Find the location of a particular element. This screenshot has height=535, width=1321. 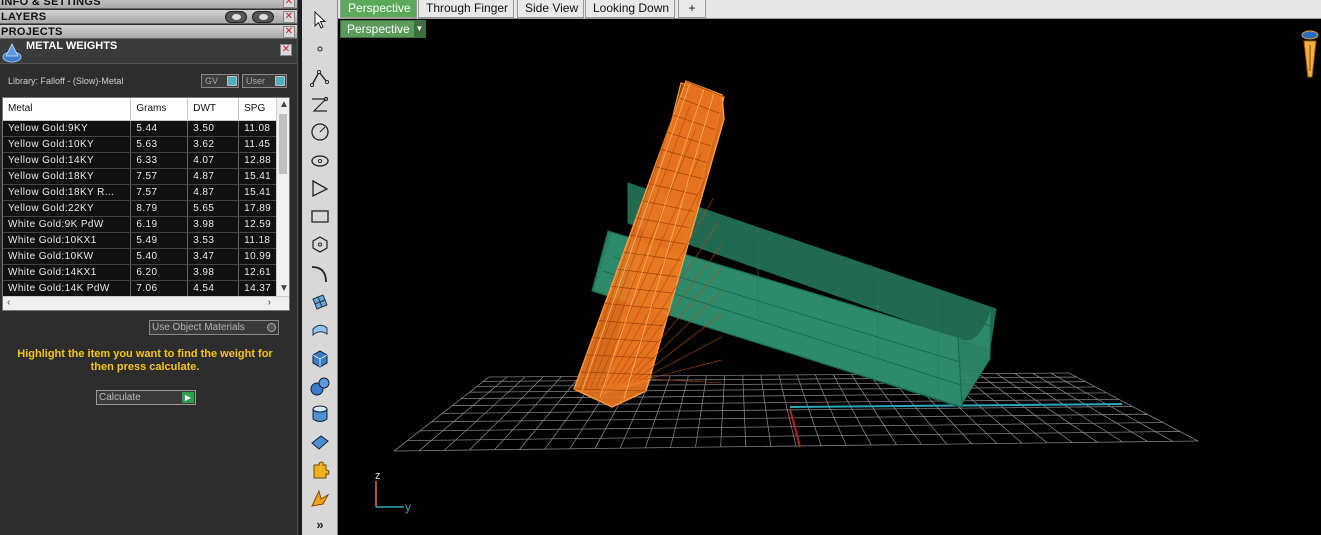

table-row: Yellow Gold:10KY 5.63 3.62 11.45 is located at coordinates (146, 144).